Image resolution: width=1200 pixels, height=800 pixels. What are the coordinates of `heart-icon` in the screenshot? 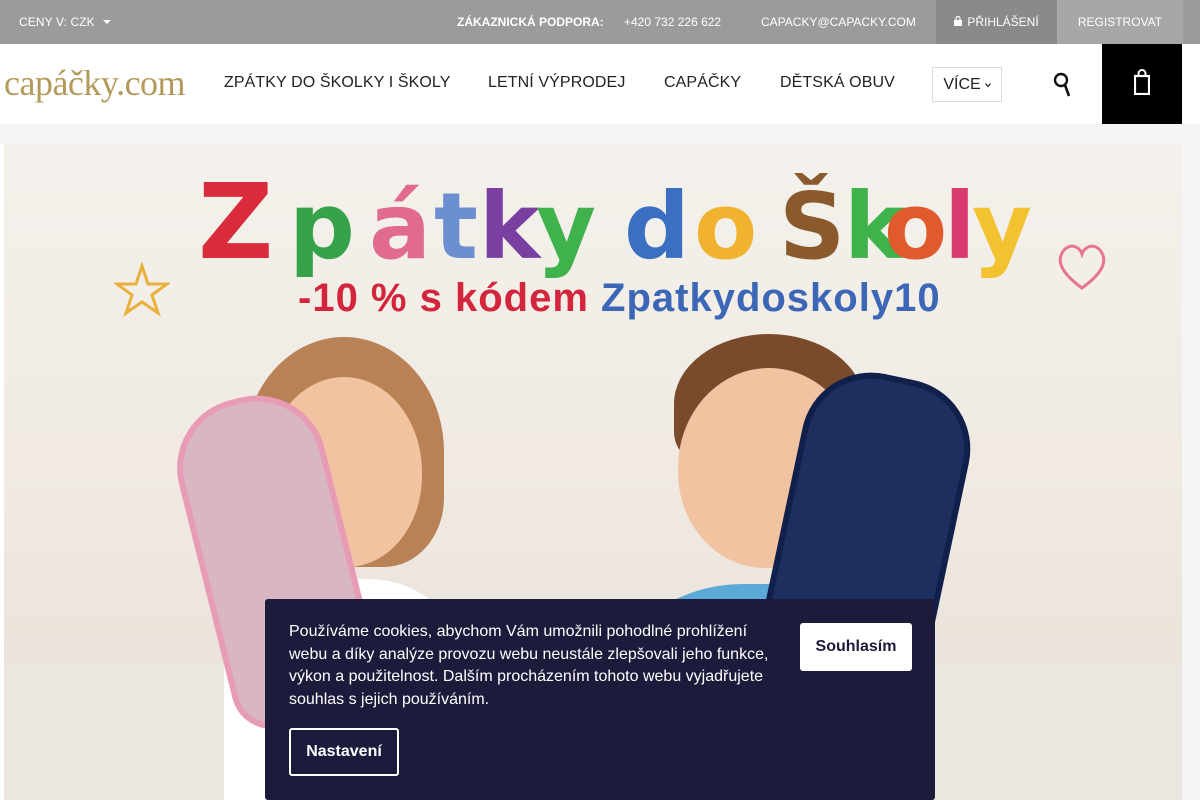 It's located at (1082, 268).